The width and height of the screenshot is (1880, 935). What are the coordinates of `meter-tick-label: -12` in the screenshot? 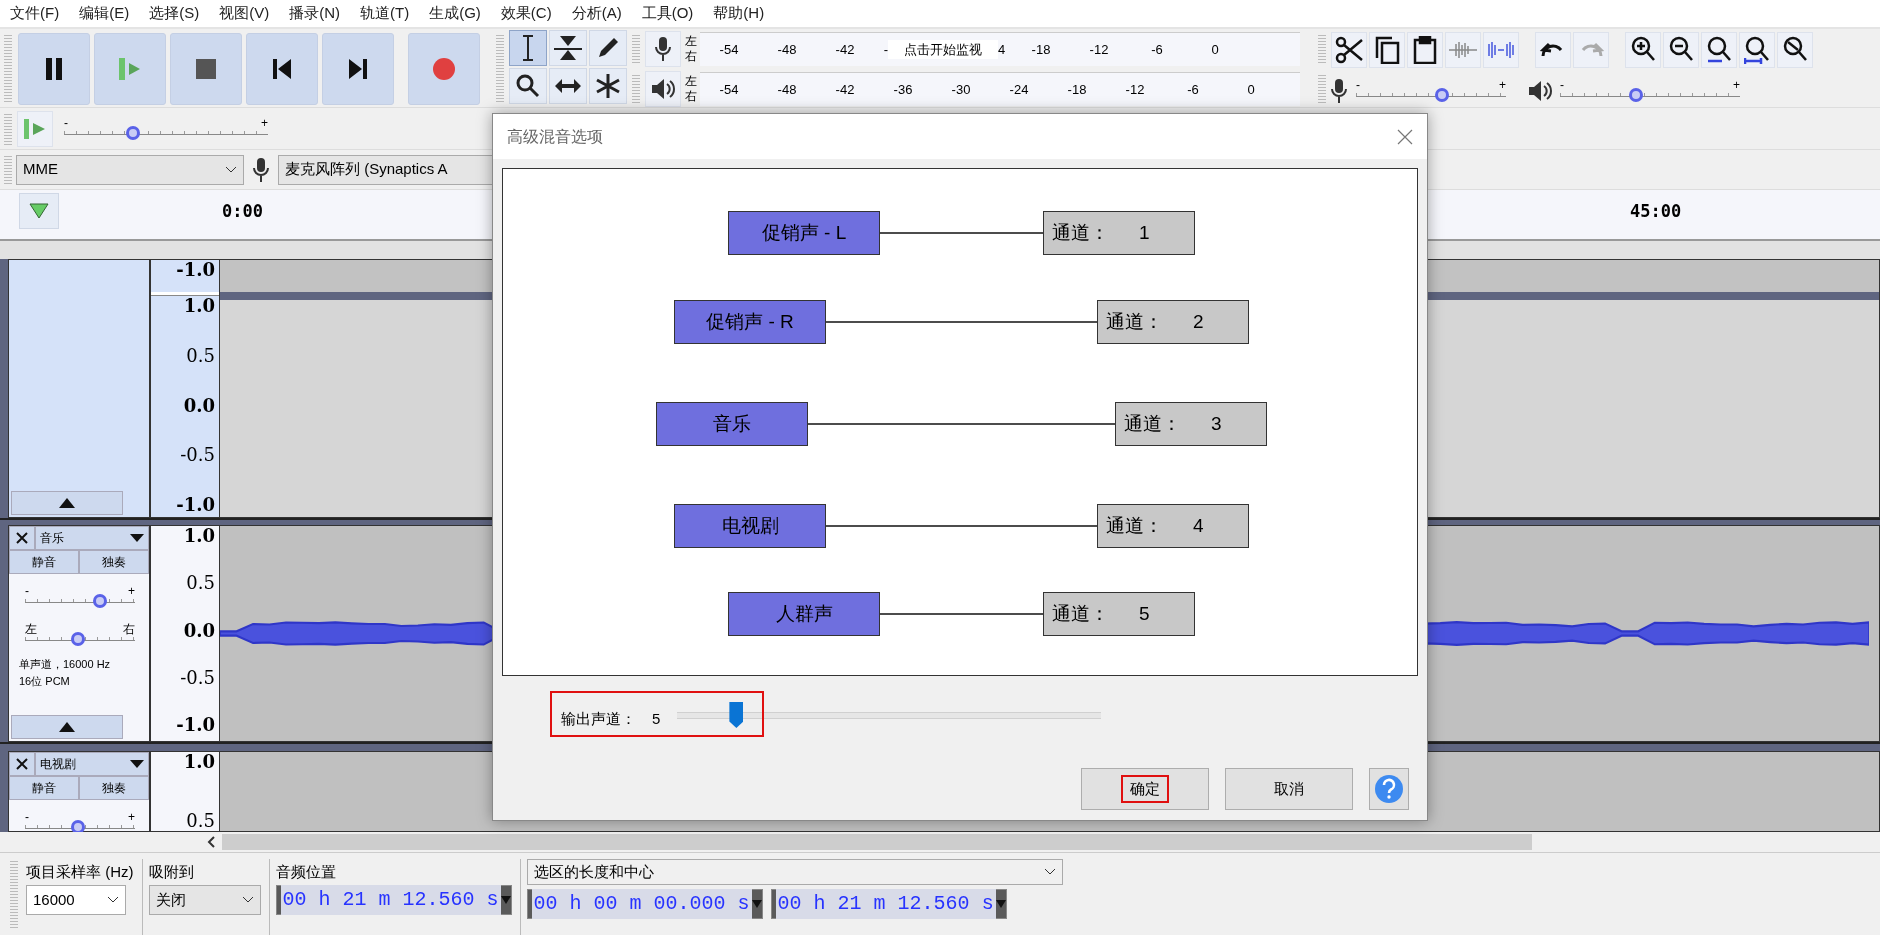 It's located at (1135, 89).